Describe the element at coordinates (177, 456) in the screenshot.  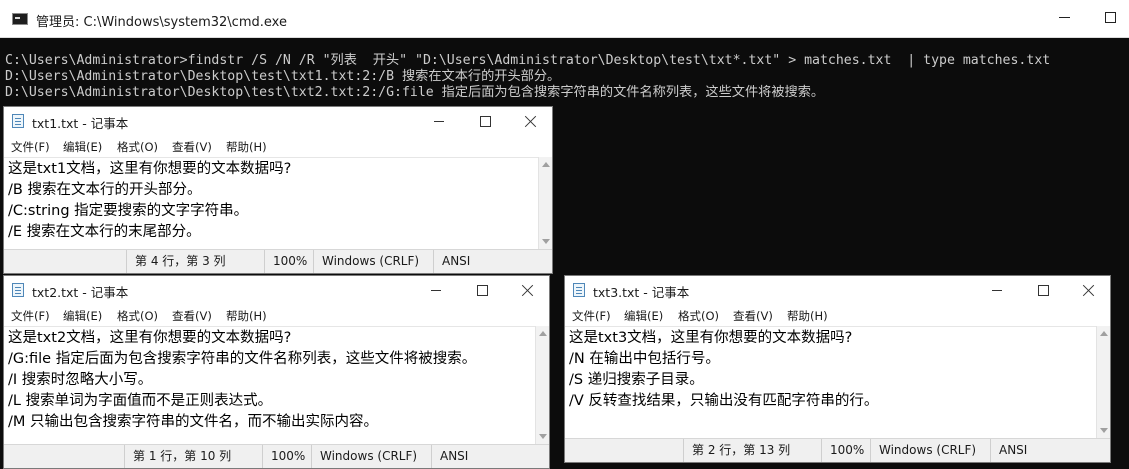
I see `status-cursor-position: 第 1 行，第 10 列` at that location.